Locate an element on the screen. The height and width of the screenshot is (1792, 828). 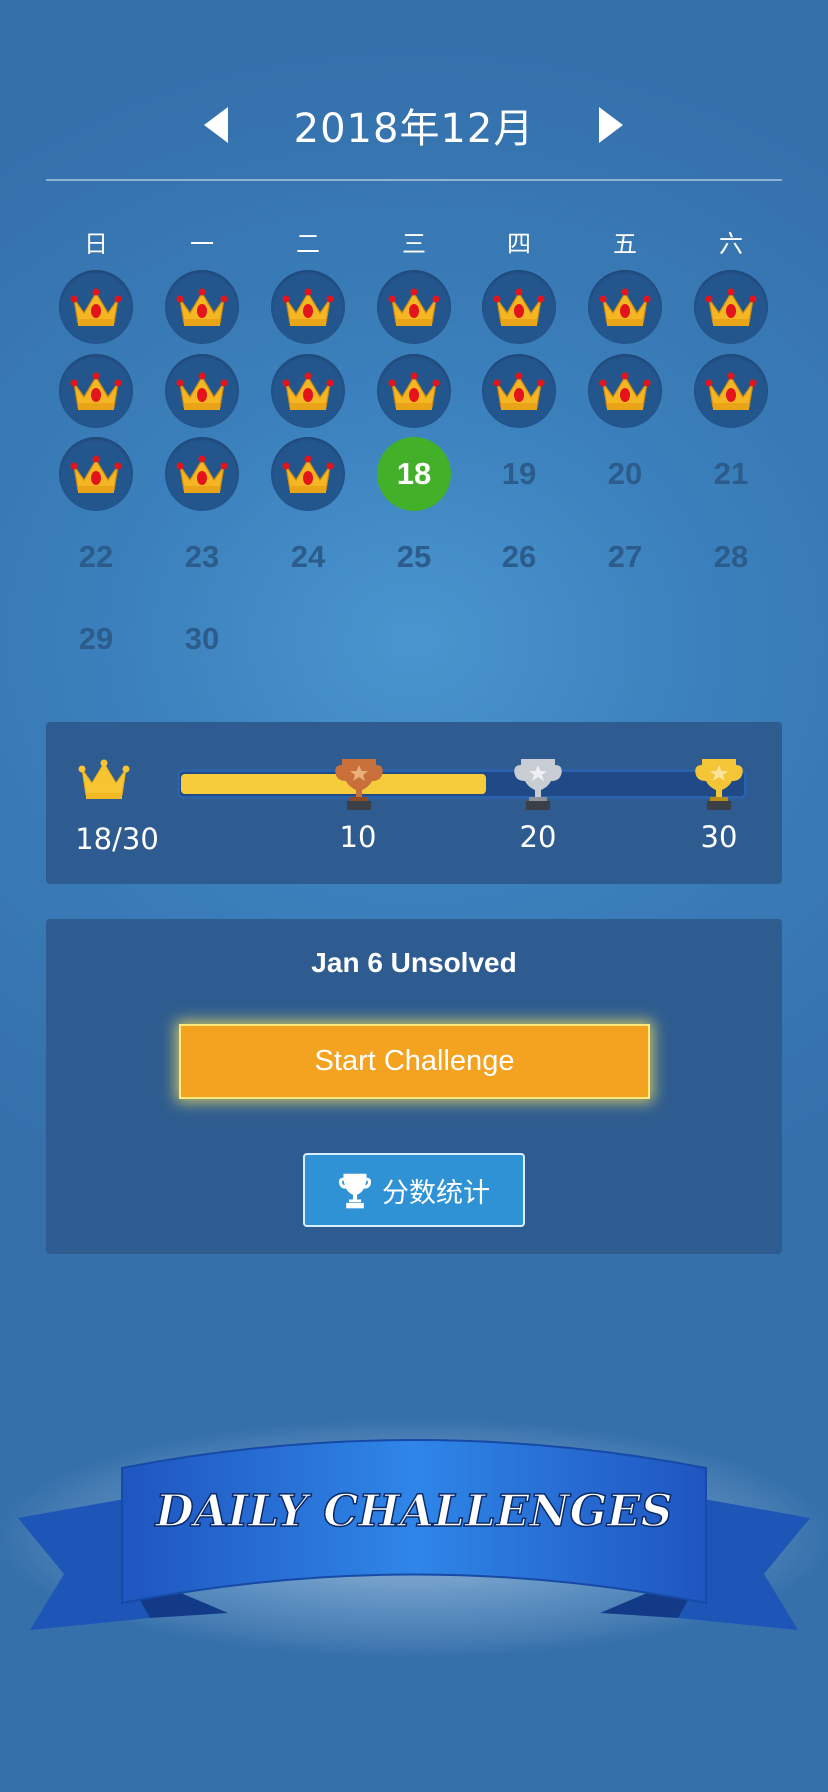
calendar-day-22: 22 is located at coordinates (96, 556).